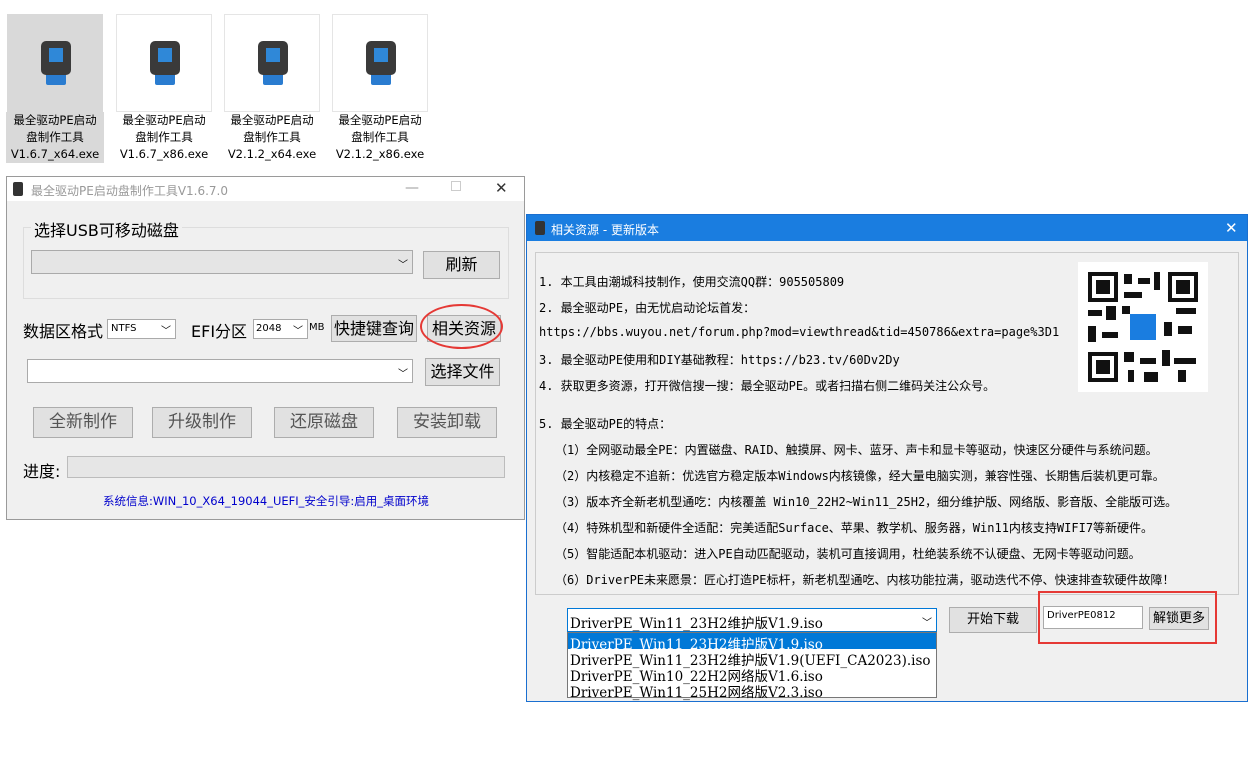 The width and height of the screenshot is (1253, 771). What do you see at coordinates (222, 262) in the screenshot?
I see `usb-disk-select: ﹀` at bounding box center [222, 262].